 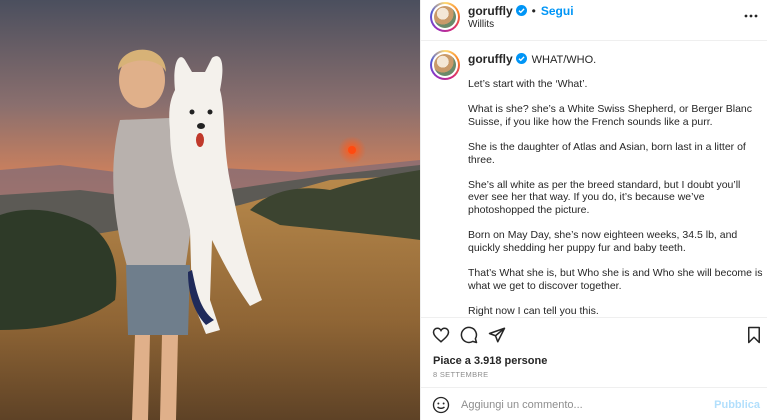 What do you see at coordinates (490, 11) in the screenshot?
I see `header-username: goruffly` at bounding box center [490, 11].